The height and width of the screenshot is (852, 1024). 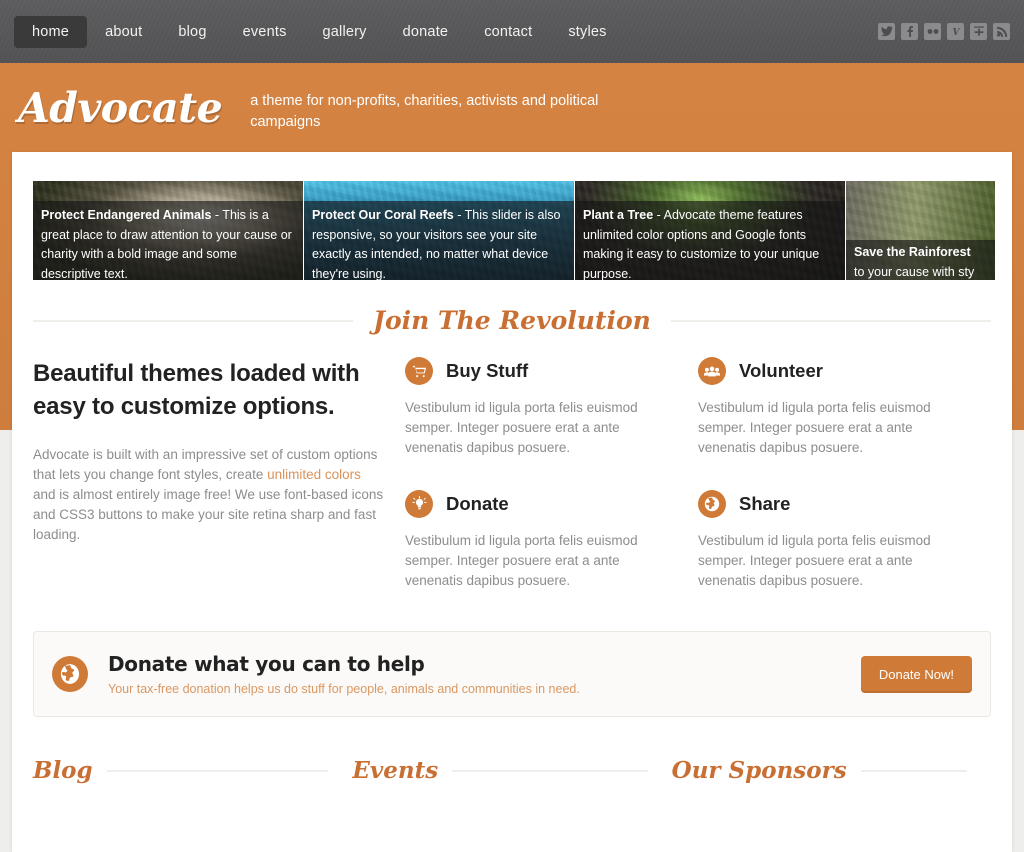 What do you see at coordinates (781, 370) in the screenshot?
I see `feature-title: Volunteer` at bounding box center [781, 370].